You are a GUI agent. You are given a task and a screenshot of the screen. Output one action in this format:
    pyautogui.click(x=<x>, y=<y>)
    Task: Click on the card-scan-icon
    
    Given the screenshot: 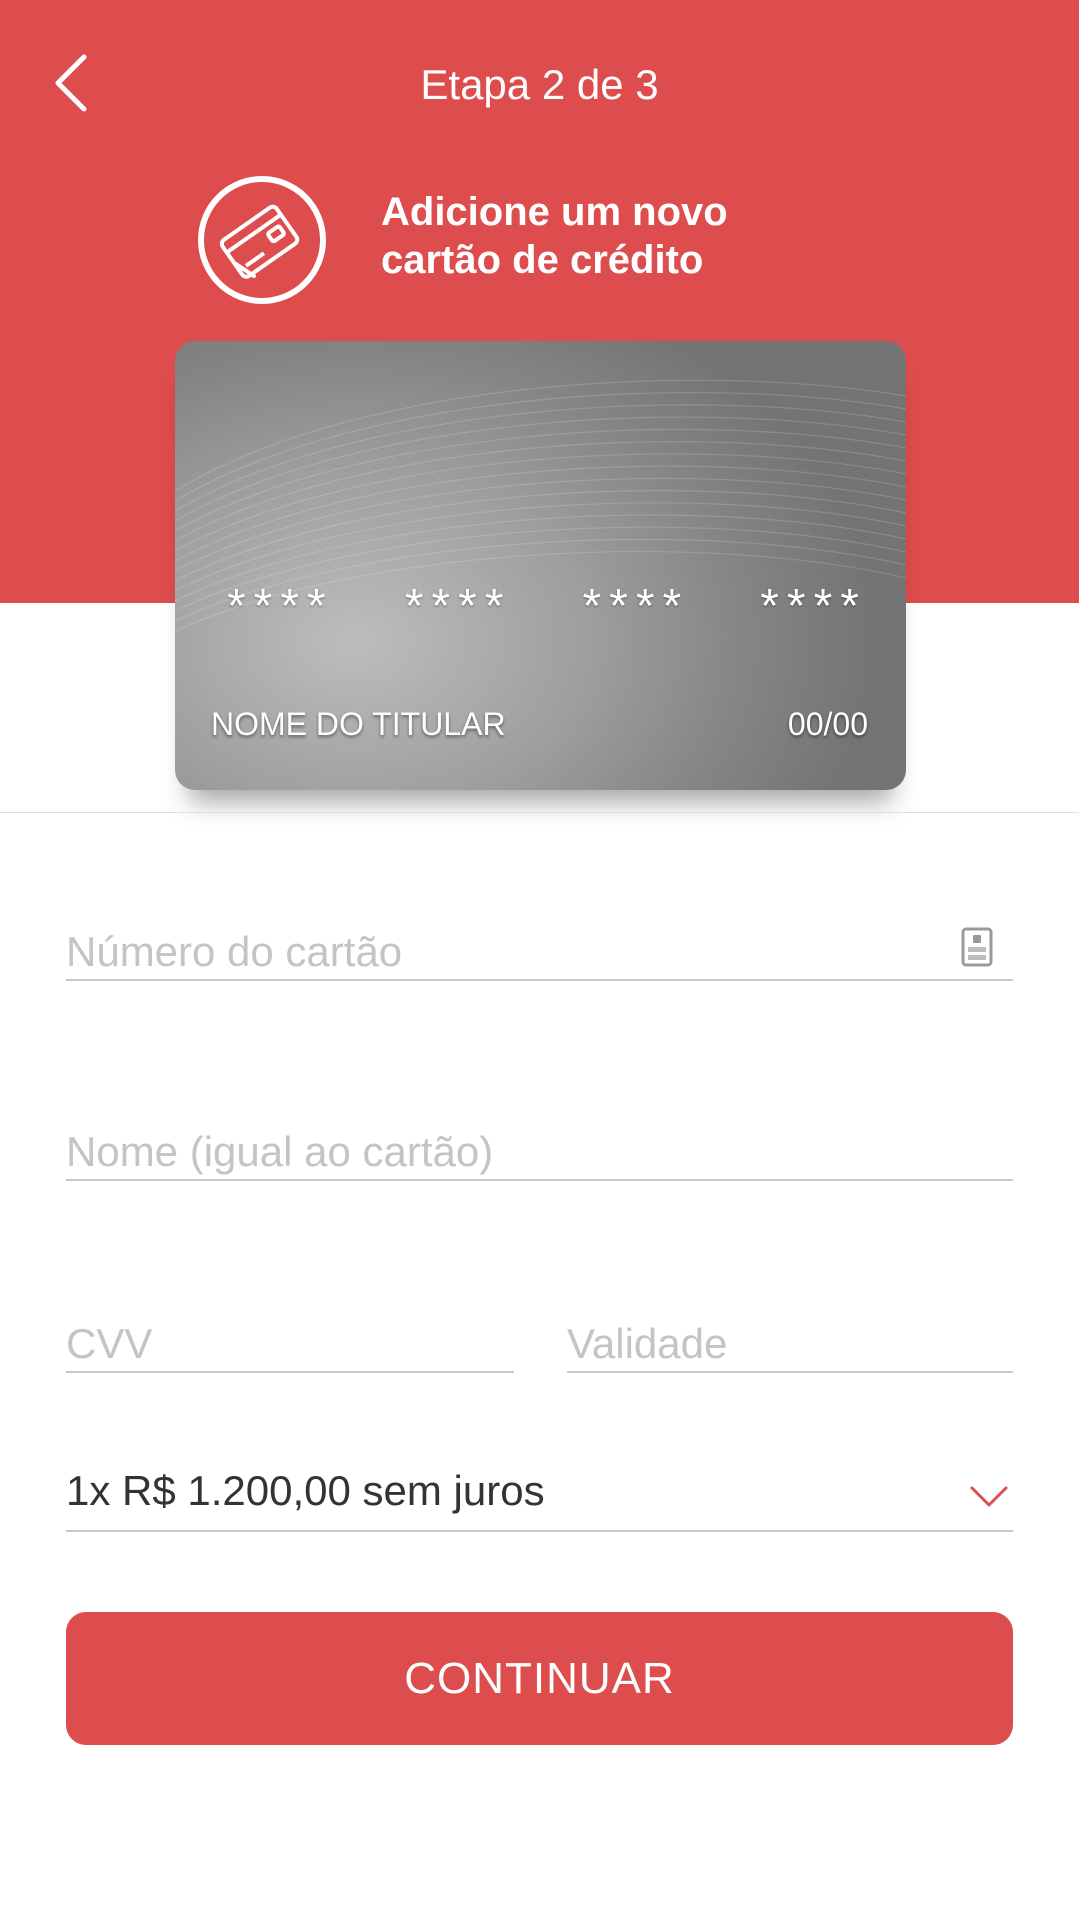 What is the action you would take?
    pyautogui.click(x=977, y=947)
    